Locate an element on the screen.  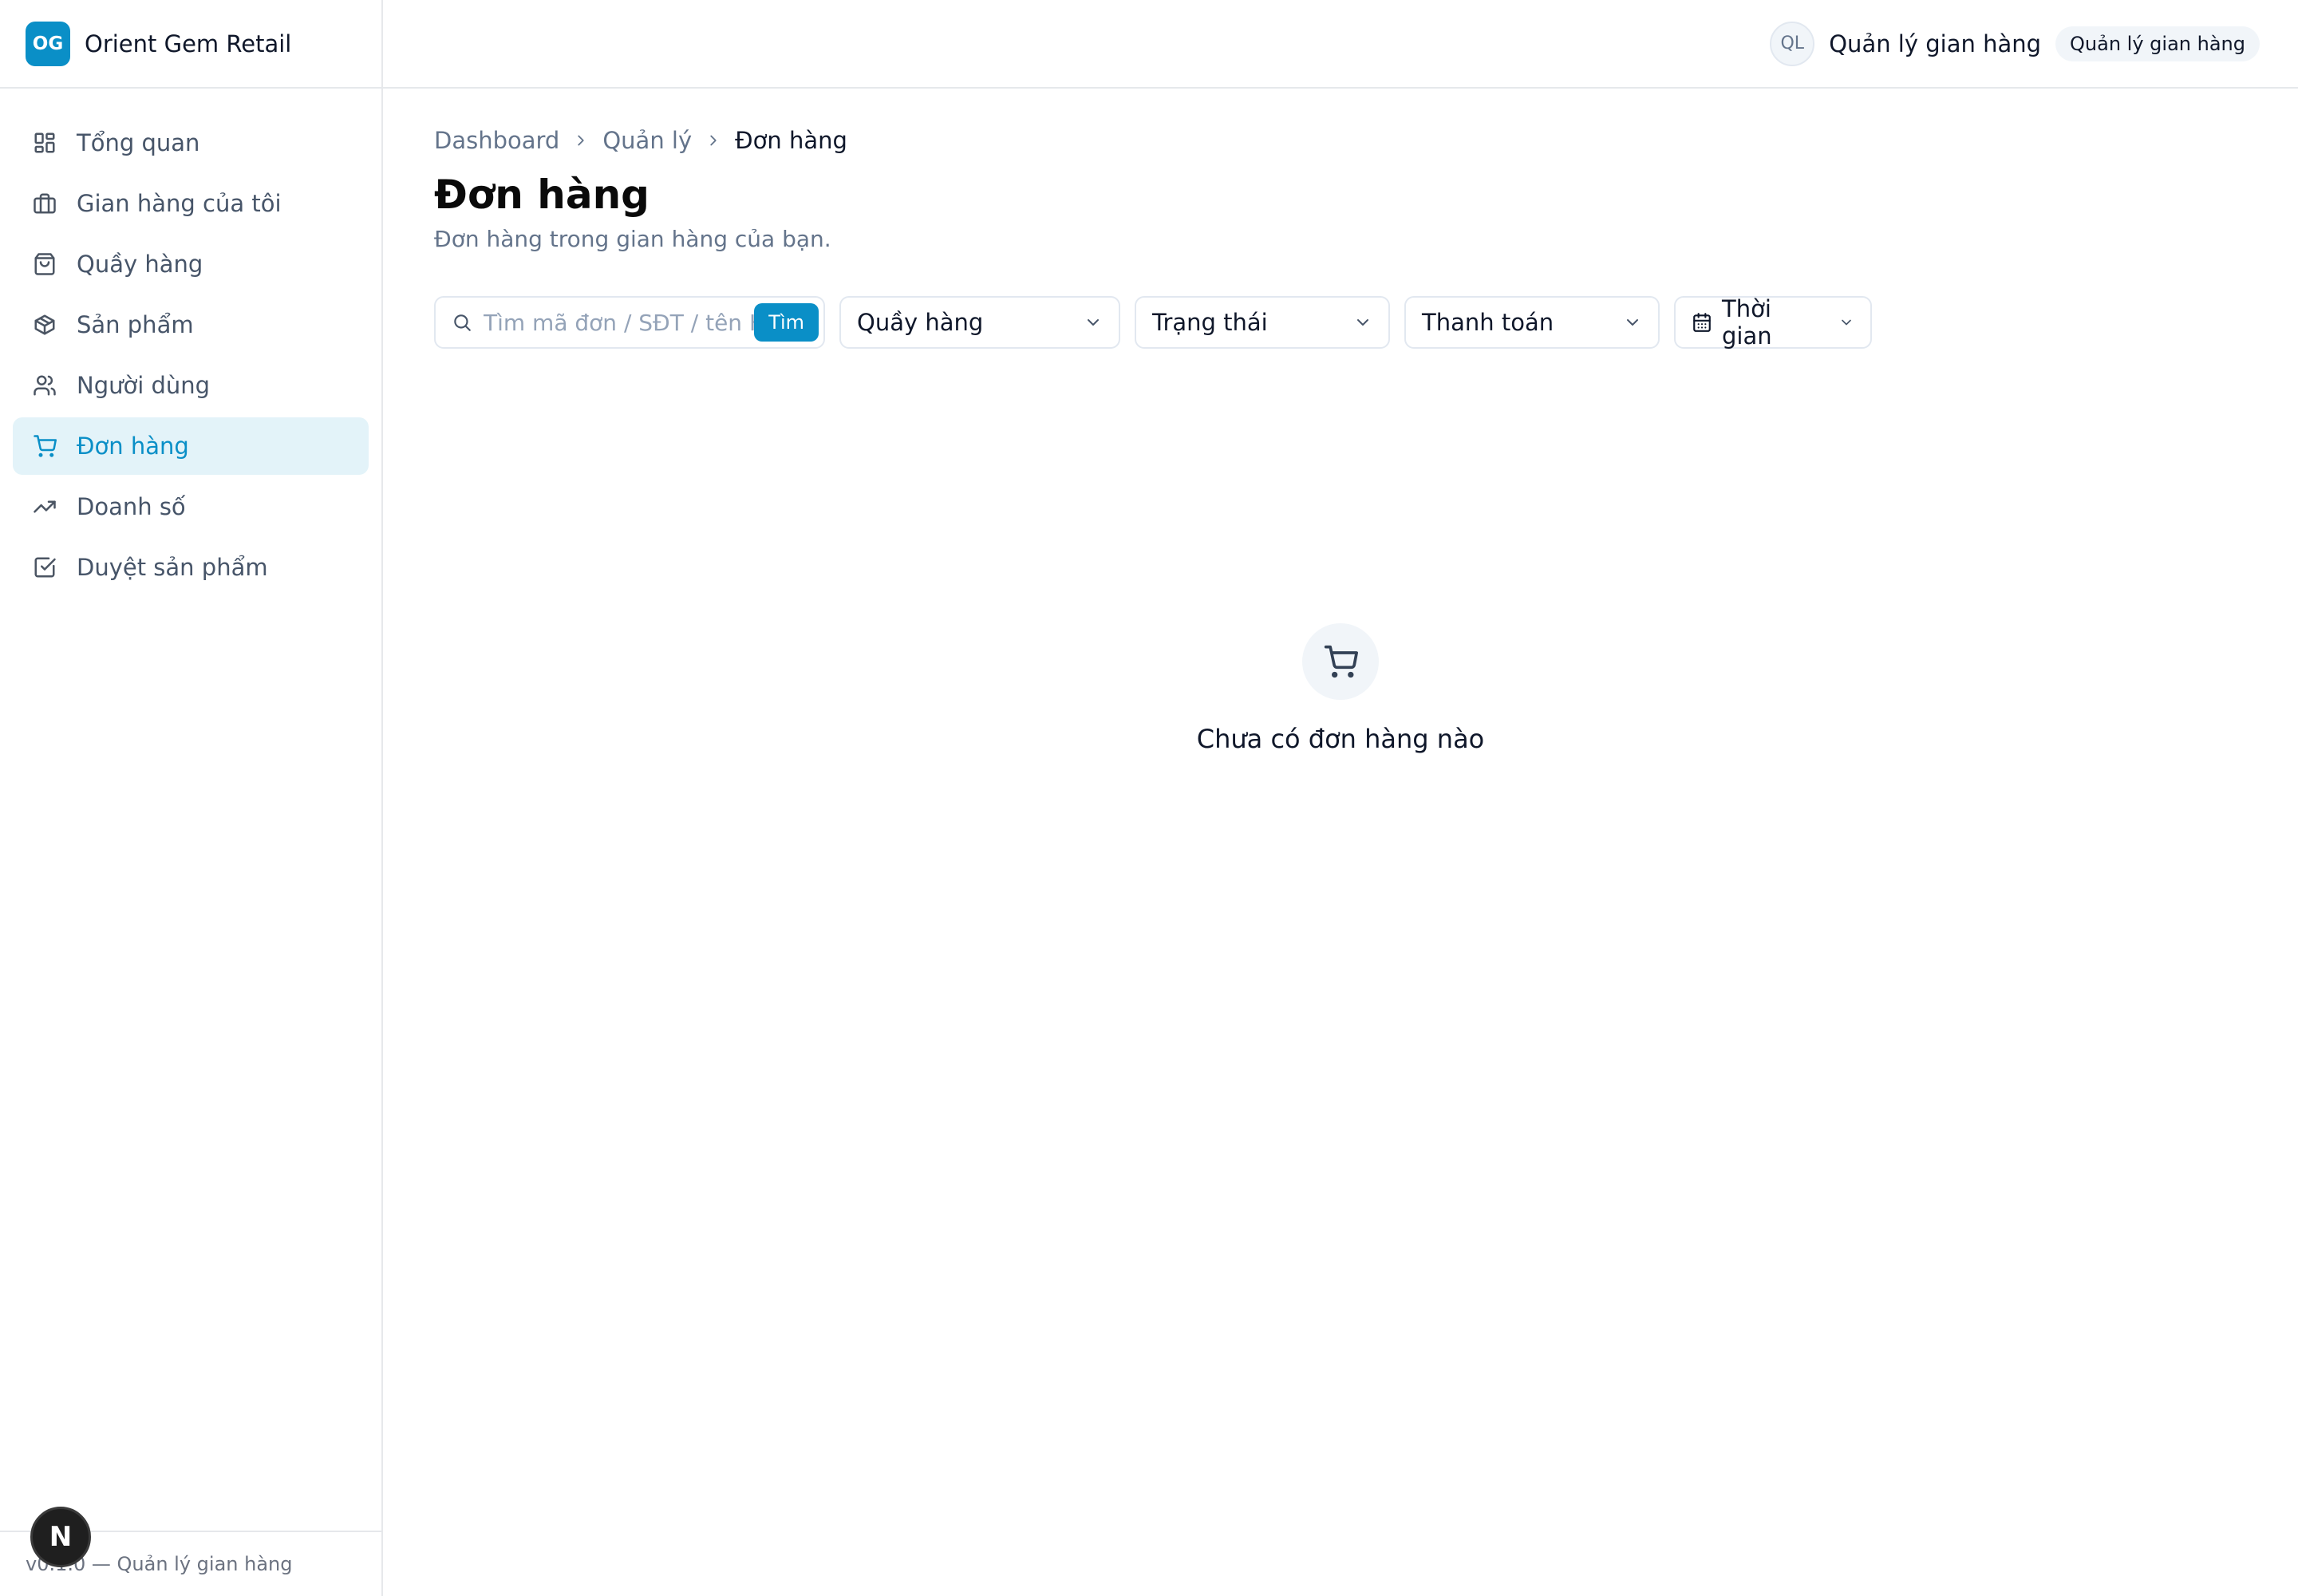
check-square-icon is located at coordinates (44, 567).